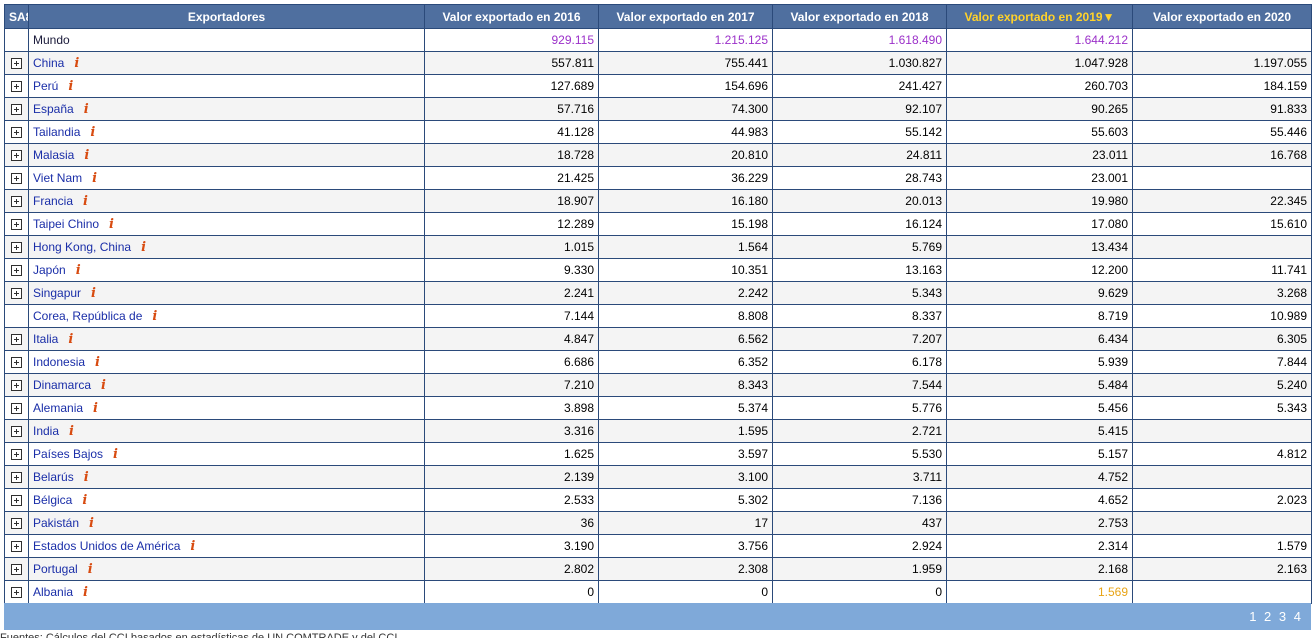 This screenshot has height=638, width=1316. Describe the element at coordinates (49, 270) in the screenshot. I see `country-link: Japón` at that location.